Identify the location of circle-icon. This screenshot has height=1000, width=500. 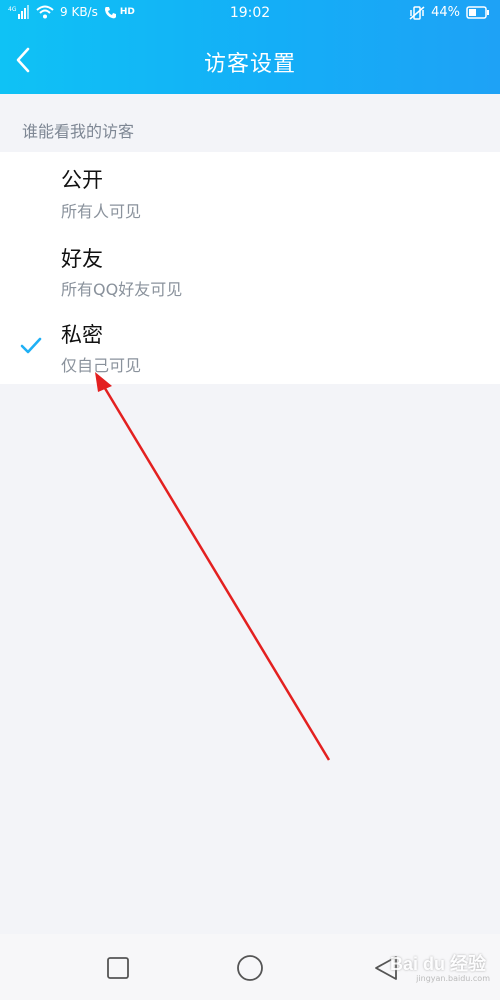
(250, 968).